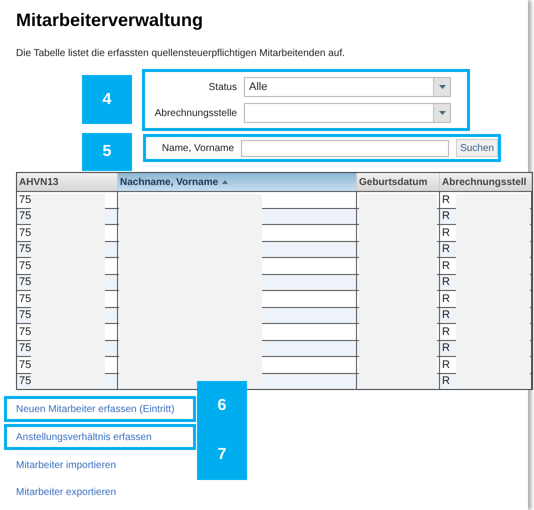 This screenshot has width=534, height=510. Describe the element at coordinates (222, 405) in the screenshot. I see `callout-marker: 6` at that location.